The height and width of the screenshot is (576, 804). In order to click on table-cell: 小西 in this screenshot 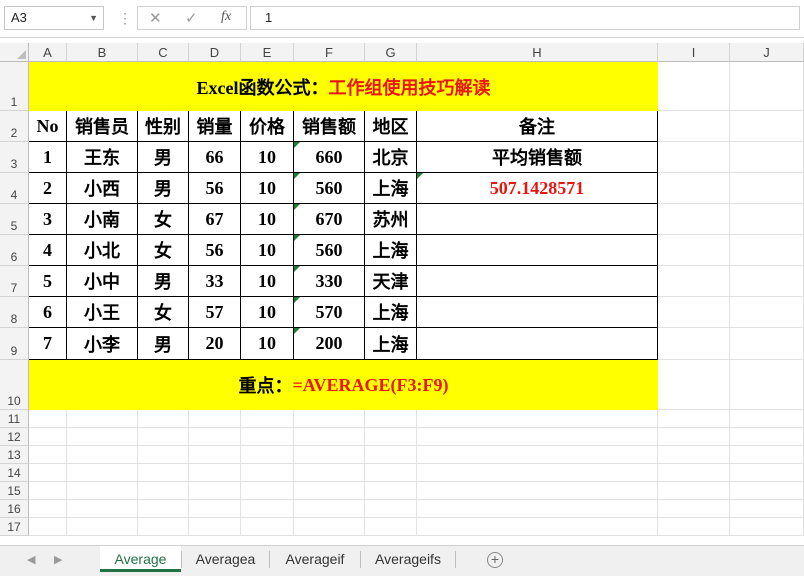, I will do `click(102, 188)`.